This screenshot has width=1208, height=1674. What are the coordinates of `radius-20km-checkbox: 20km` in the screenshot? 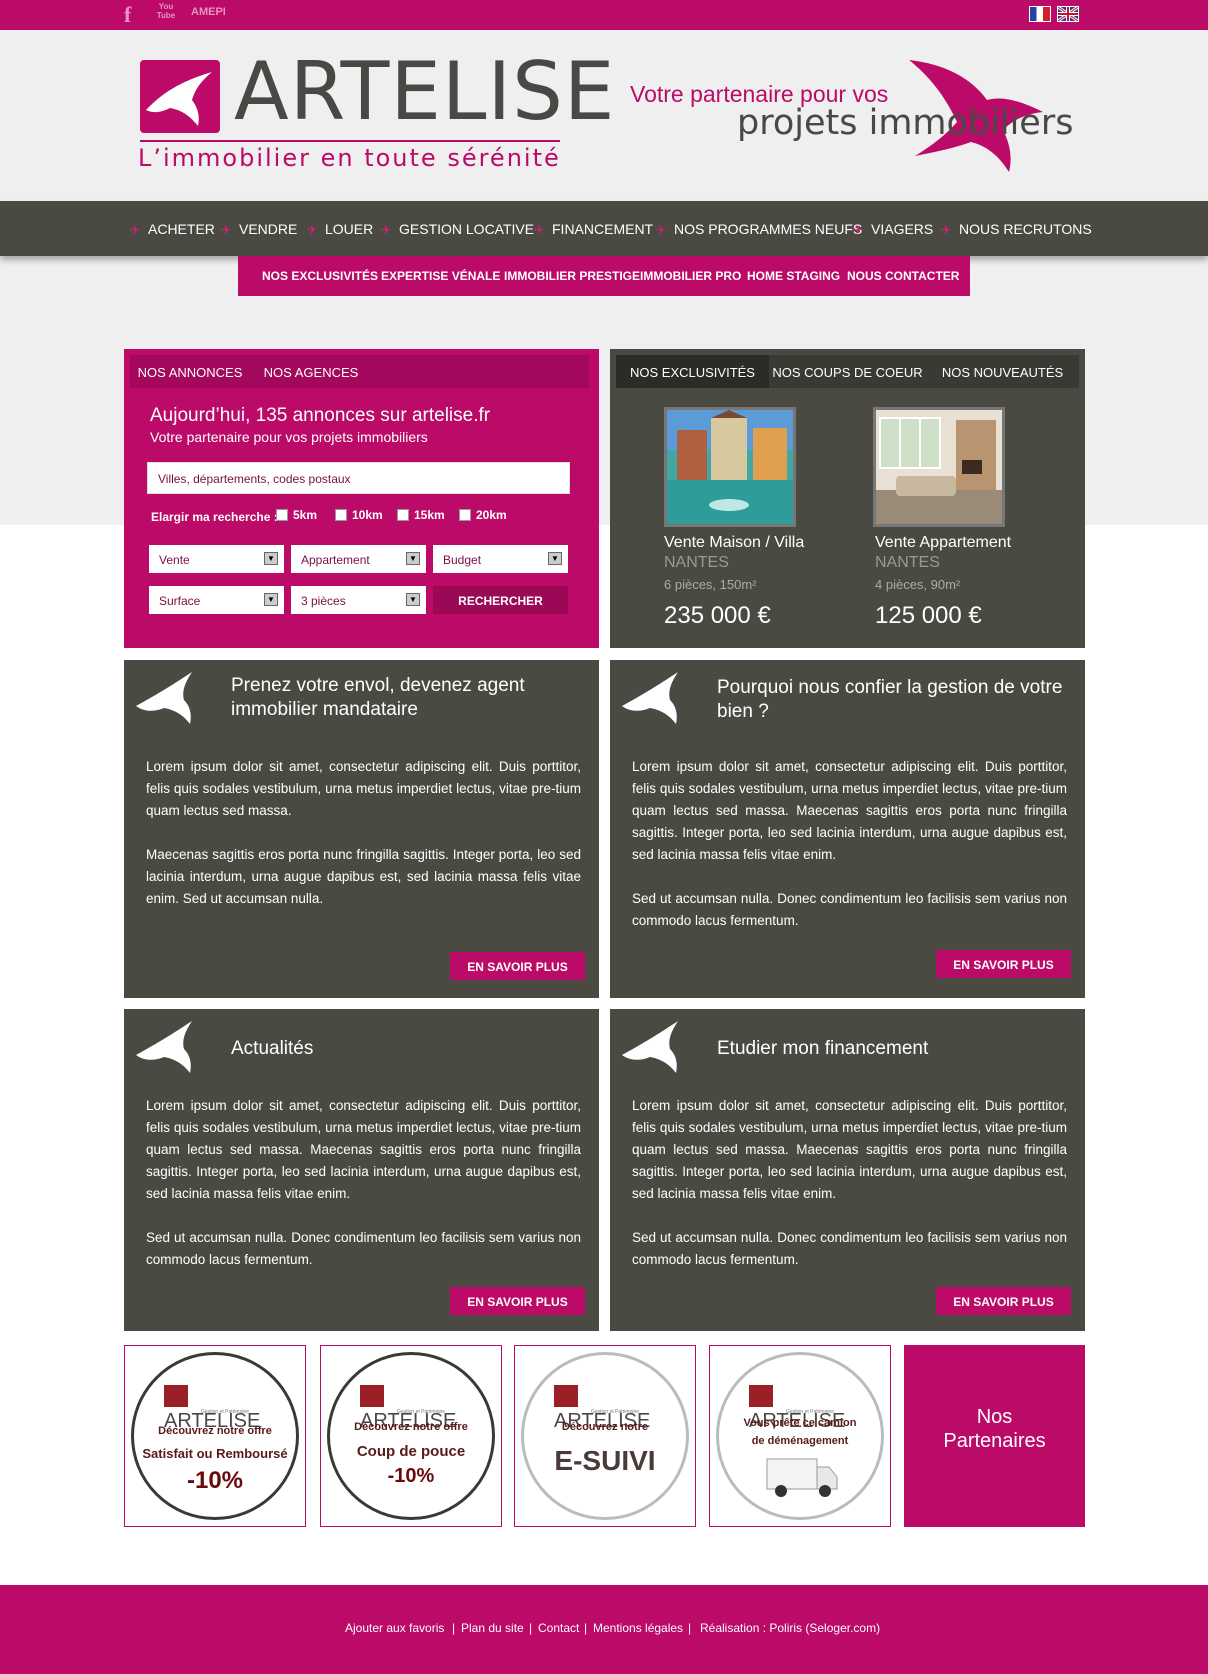 It's located at (483, 515).